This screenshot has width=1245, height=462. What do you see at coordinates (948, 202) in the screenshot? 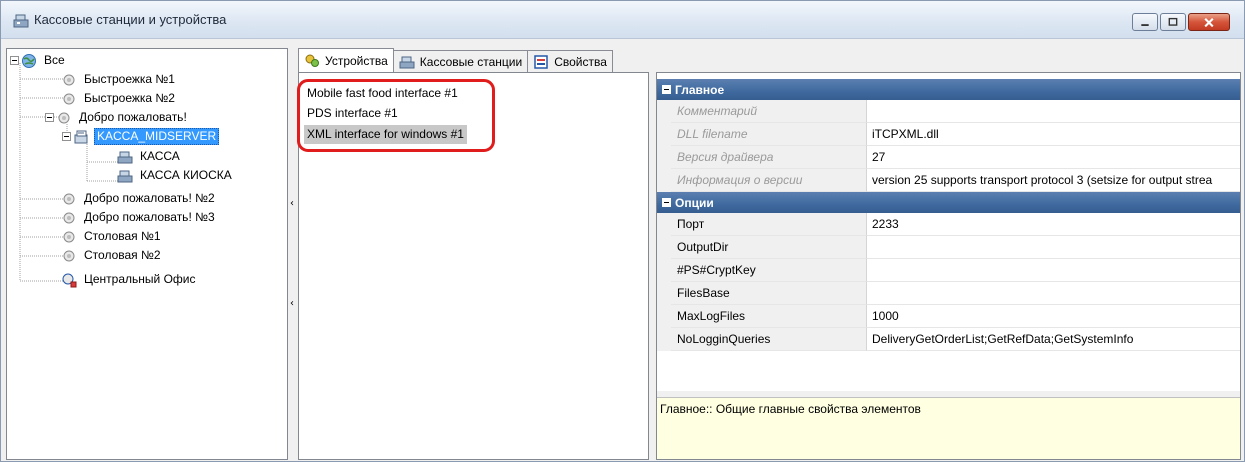
I see `property-category: Опции` at bounding box center [948, 202].